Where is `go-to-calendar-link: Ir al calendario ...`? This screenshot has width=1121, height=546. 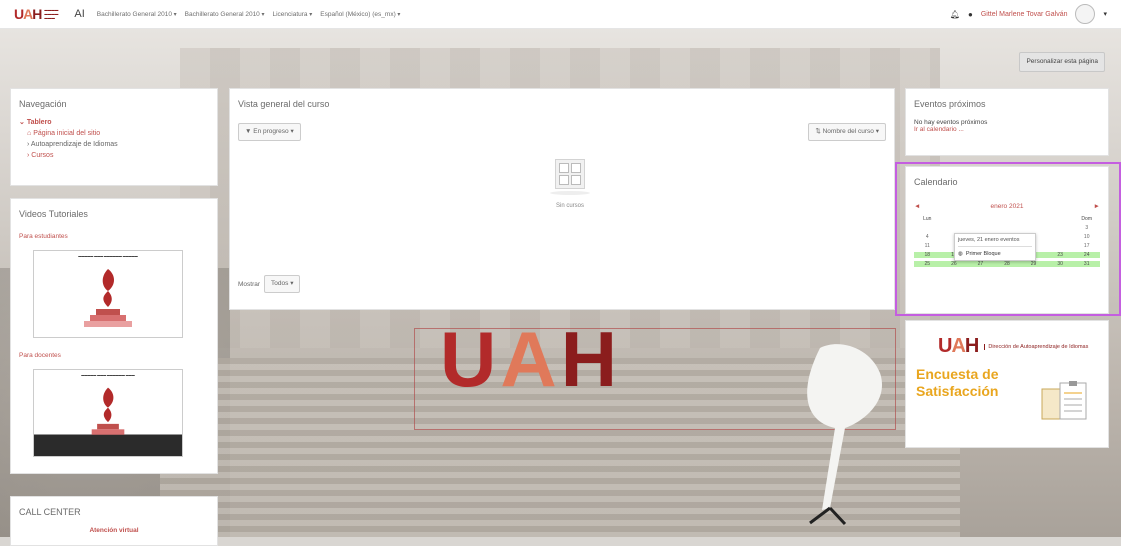 go-to-calendar-link: Ir al calendario ... is located at coordinates (1007, 129).